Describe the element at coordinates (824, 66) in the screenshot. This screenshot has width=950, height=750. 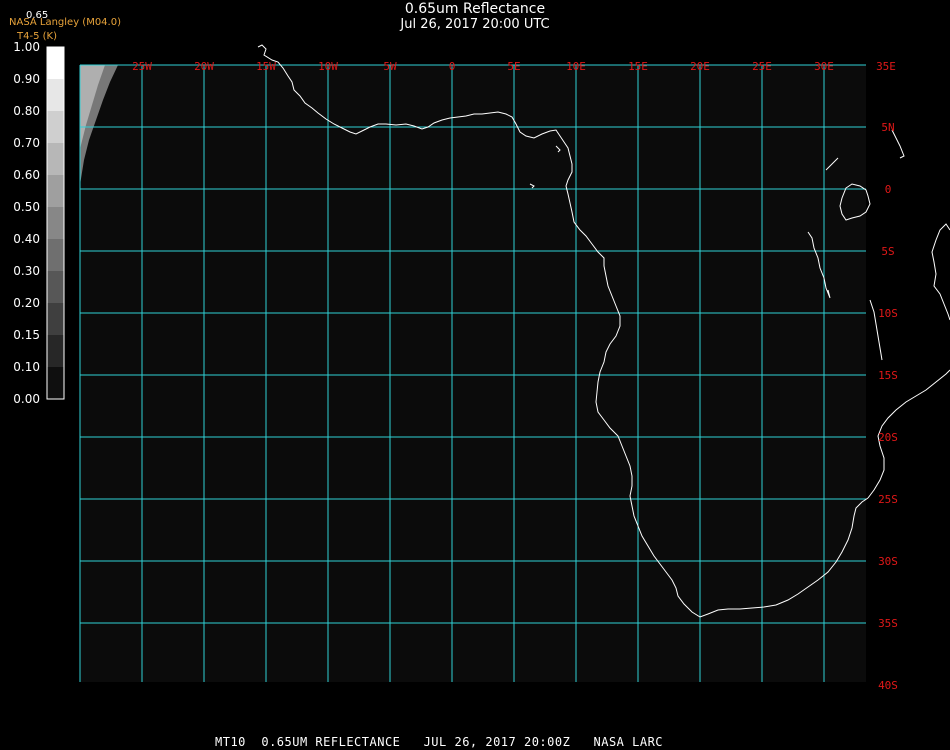
I see `longitude-label: 30E` at that location.